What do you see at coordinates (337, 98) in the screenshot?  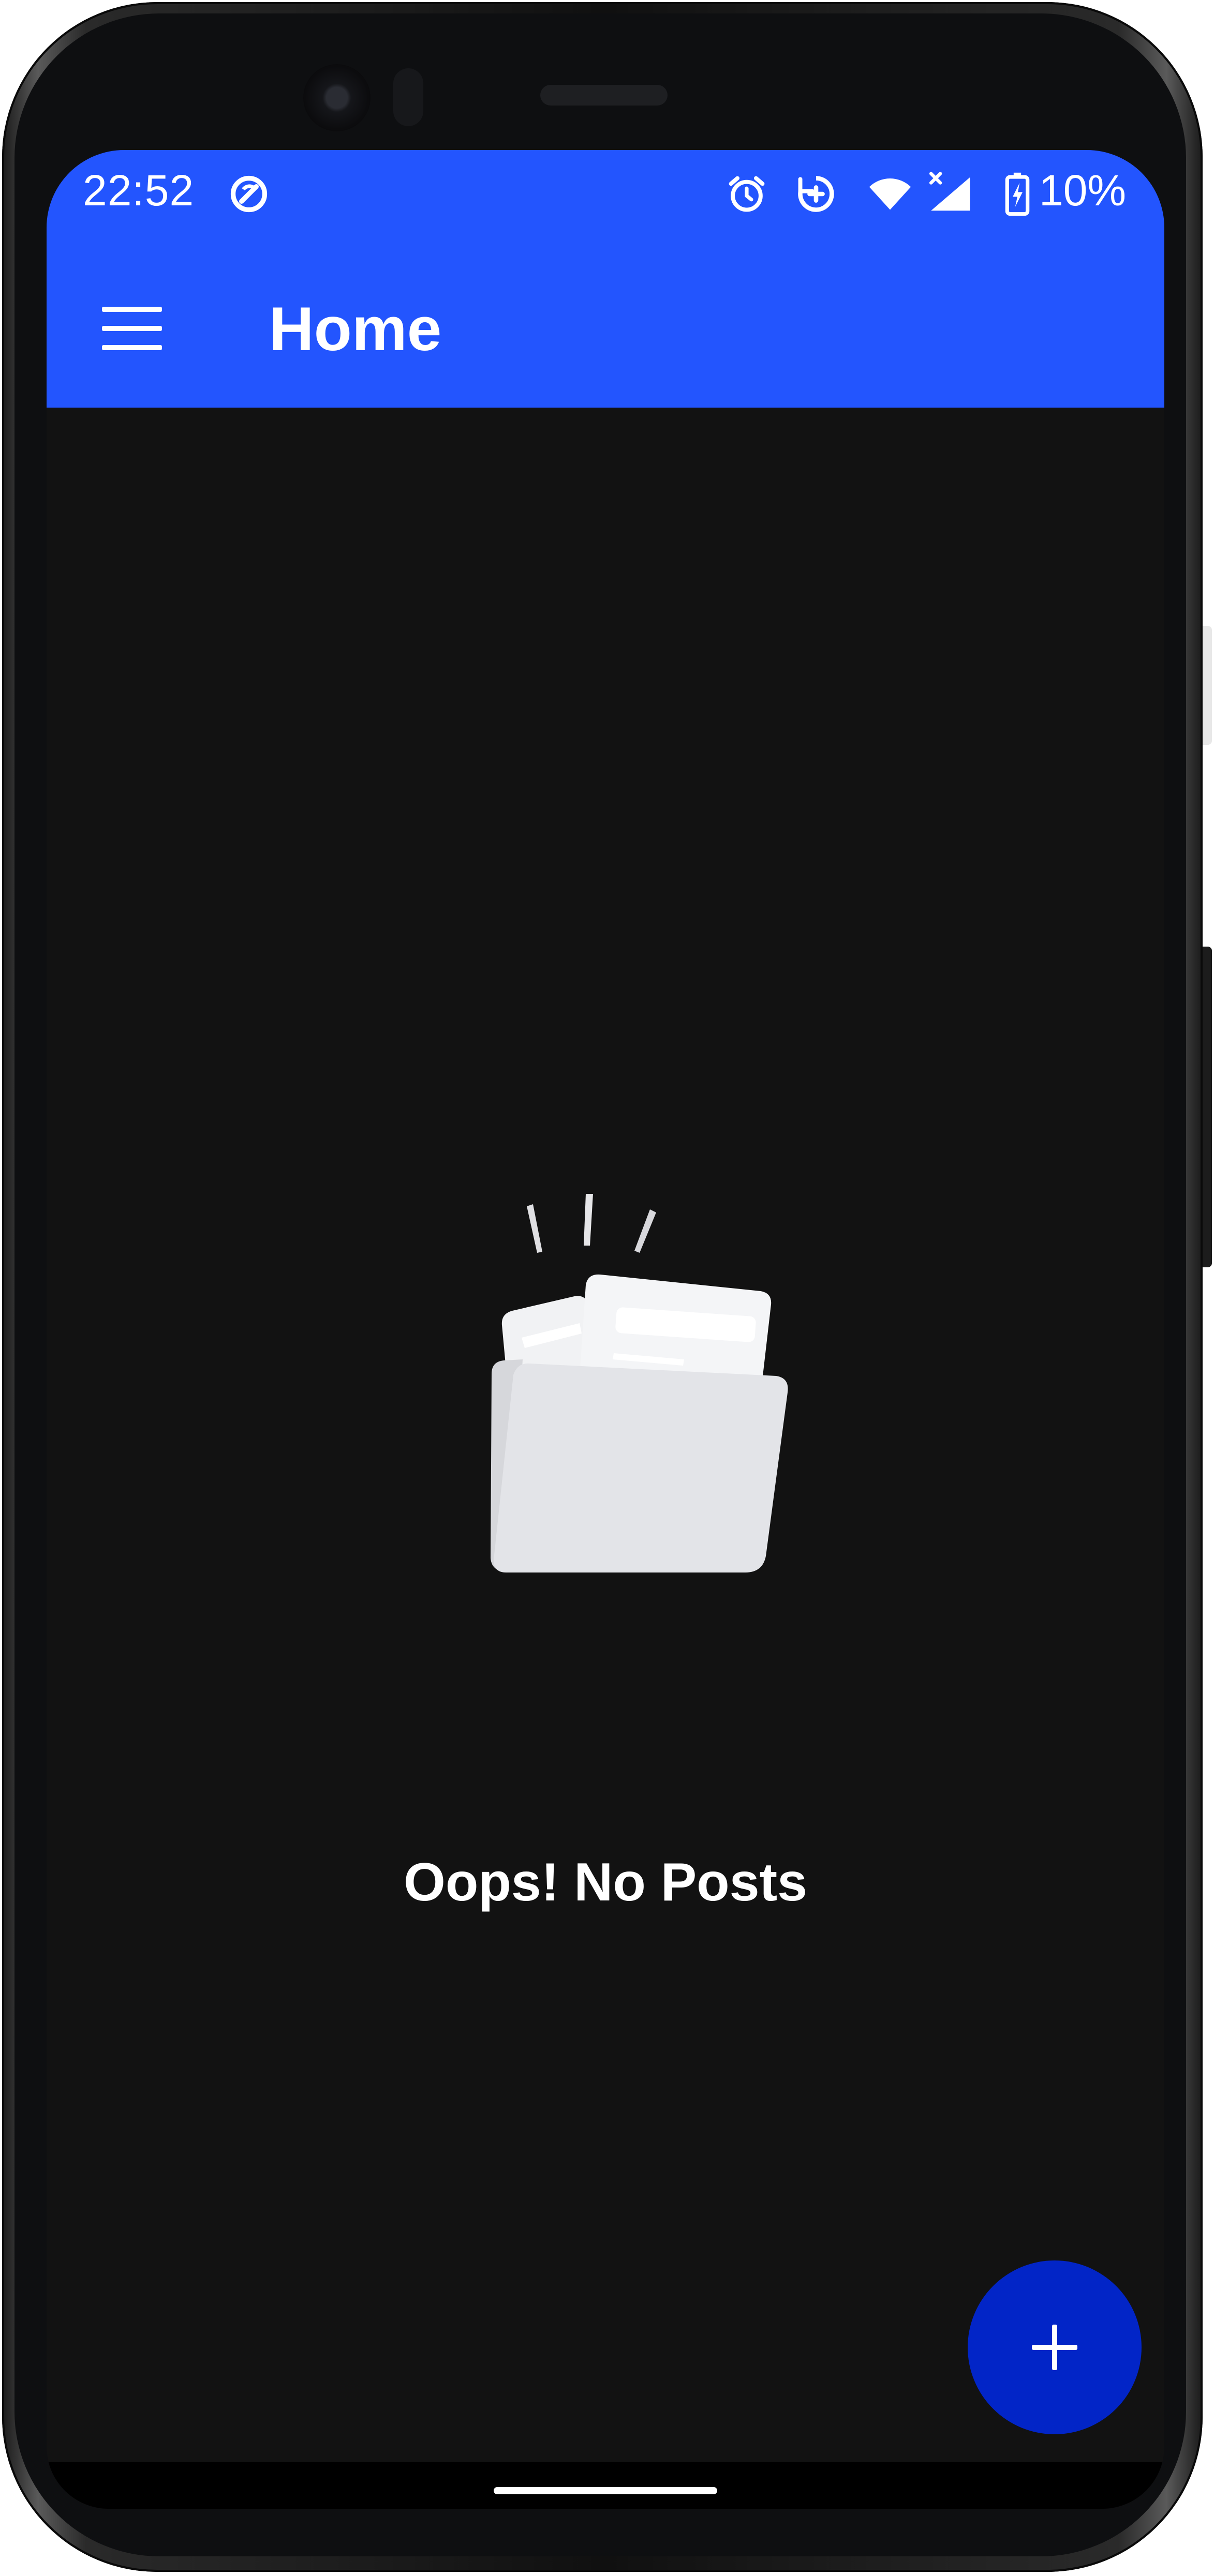 I see `front-camera` at bounding box center [337, 98].